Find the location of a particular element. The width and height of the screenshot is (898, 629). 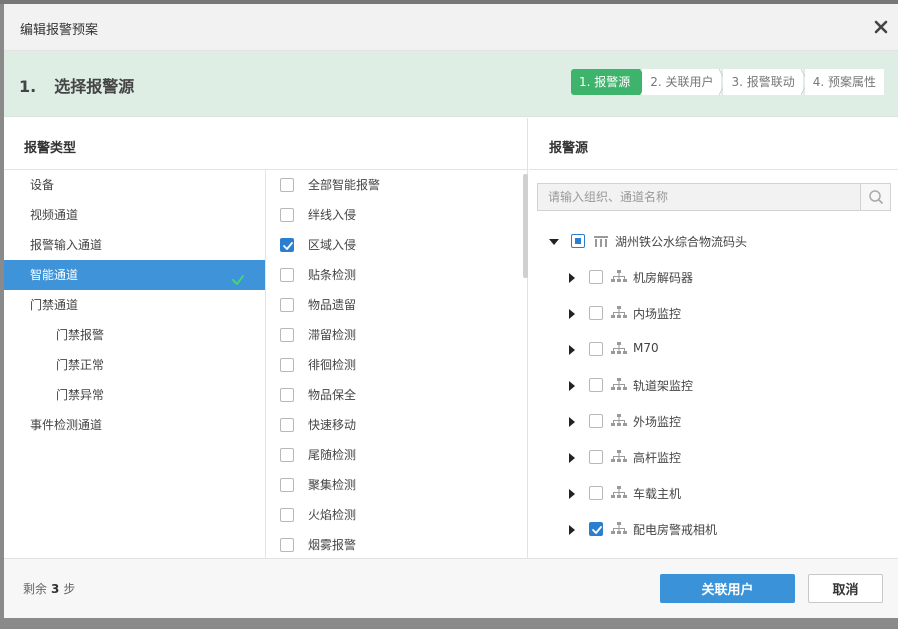

alarm-source-header: 报警源 is located at coordinates (713, 144).